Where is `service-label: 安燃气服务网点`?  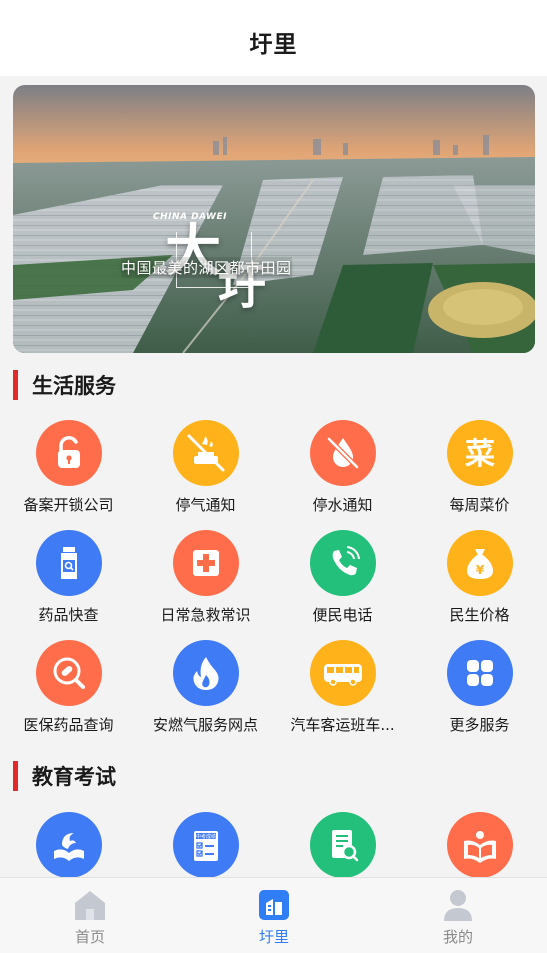
service-label: 安燃气服务网点 is located at coordinates (205, 725).